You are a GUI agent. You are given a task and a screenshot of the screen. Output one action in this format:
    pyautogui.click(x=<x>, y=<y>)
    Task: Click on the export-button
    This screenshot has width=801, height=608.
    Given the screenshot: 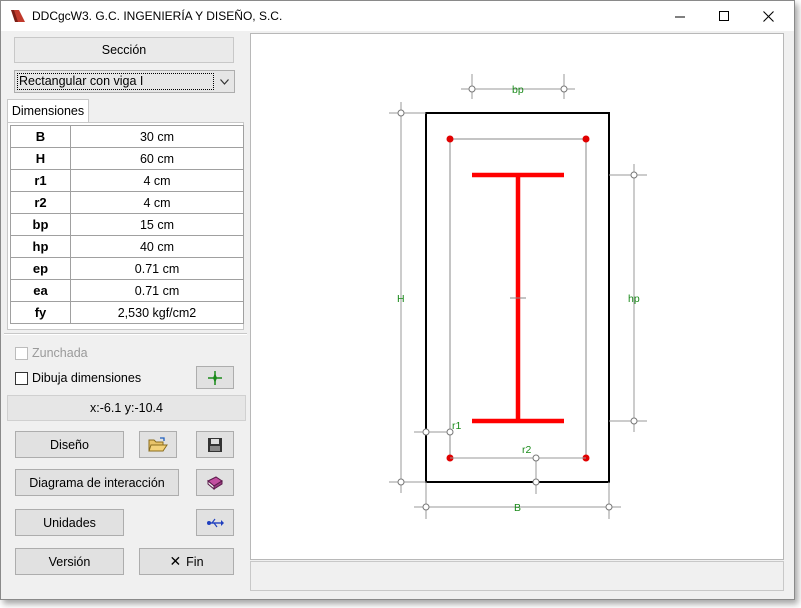 What is the action you would take?
    pyautogui.click(x=215, y=522)
    